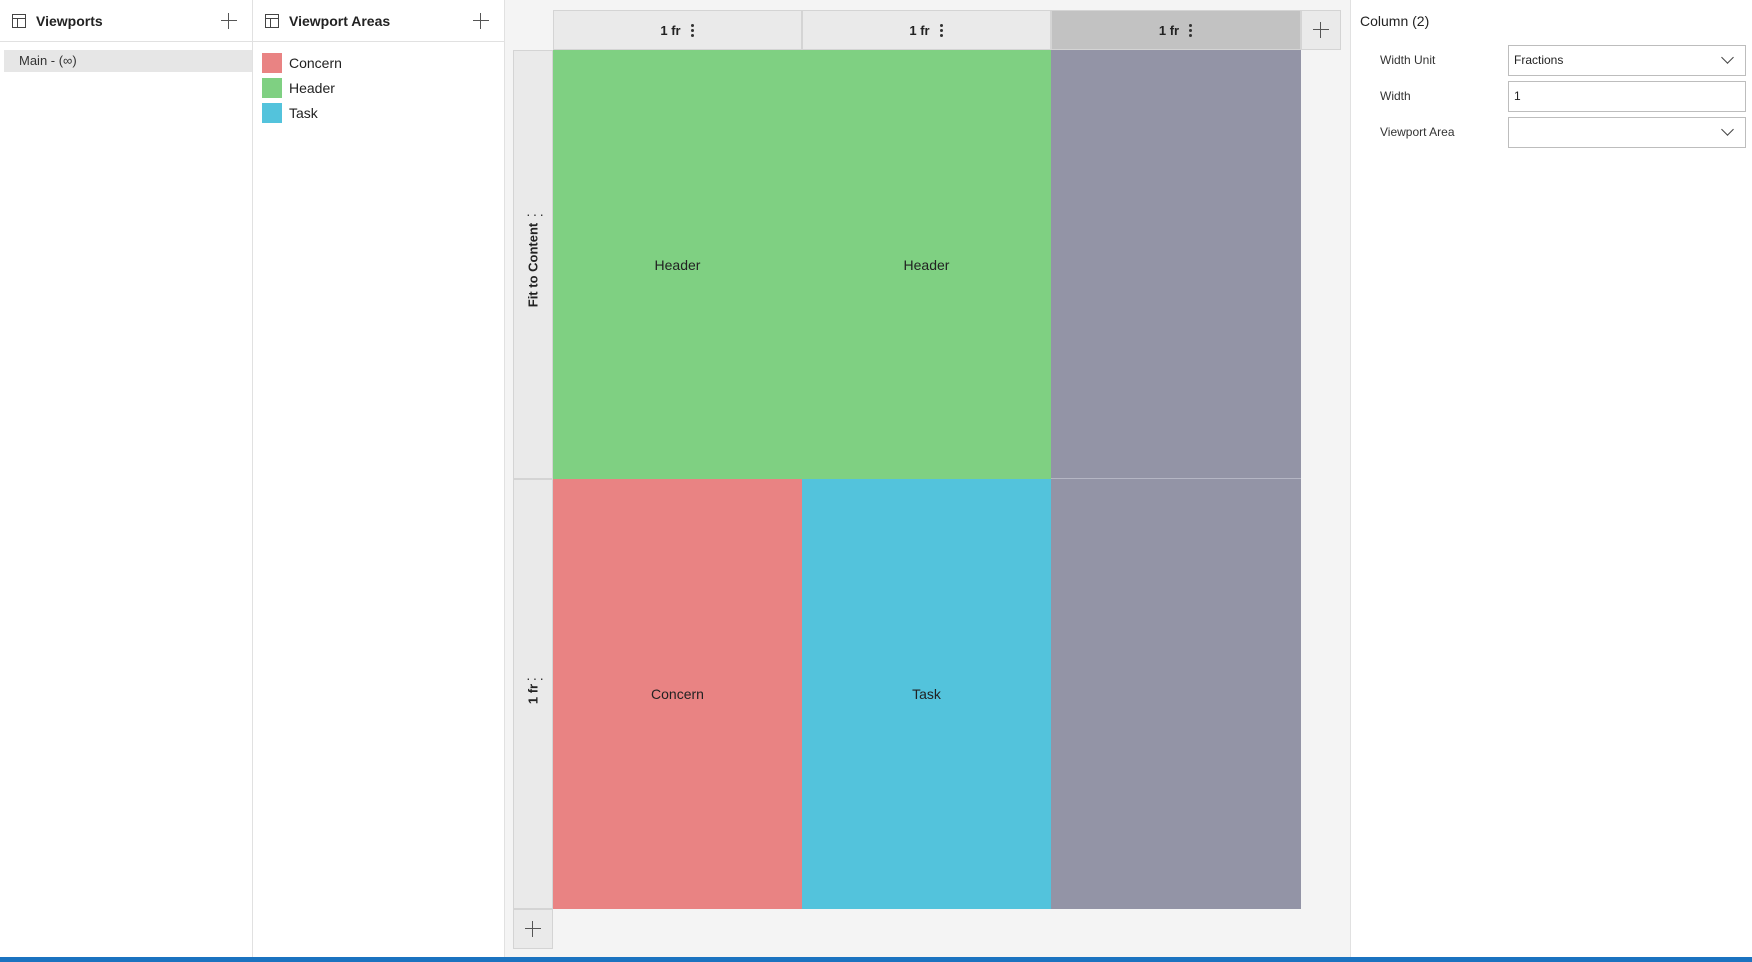 This screenshot has width=1752, height=962. I want to click on width-unit-label: Width Unit, so click(1408, 60).